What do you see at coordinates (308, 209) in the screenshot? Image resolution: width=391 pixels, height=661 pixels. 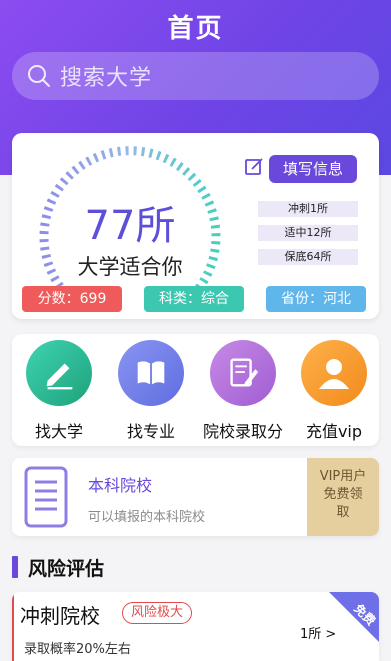 I see `tier-reach: 冲刺1所` at bounding box center [308, 209].